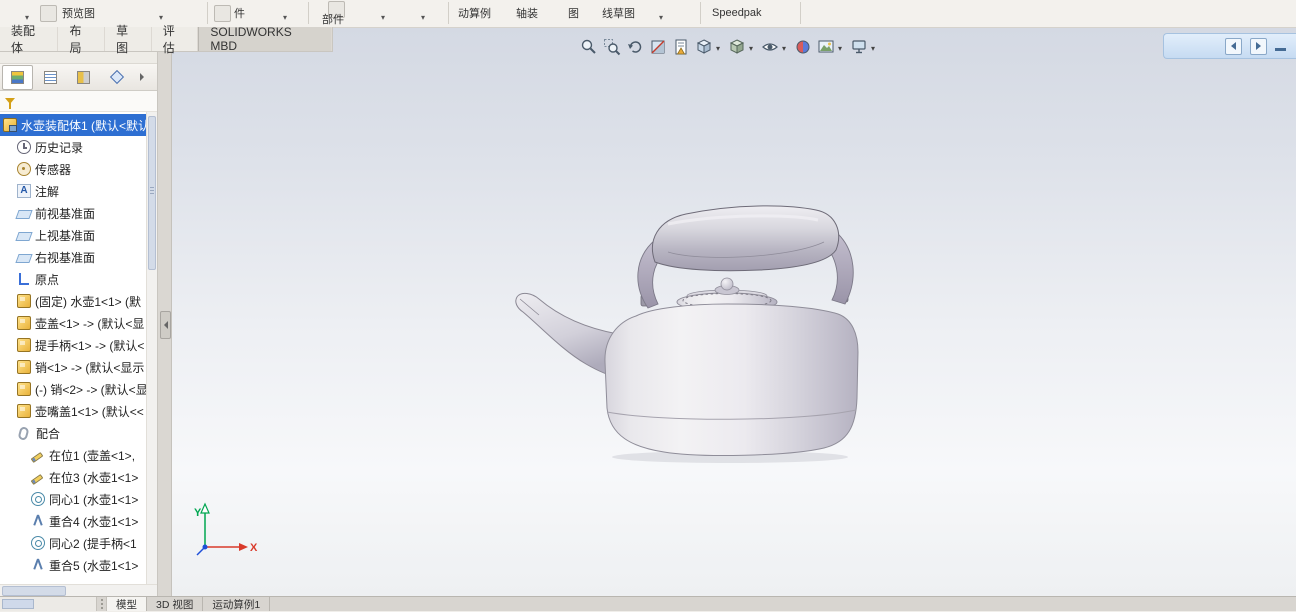 The height and width of the screenshot is (612, 1296). Describe the element at coordinates (864, 47) in the screenshot. I see `view-settings-button` at that location.